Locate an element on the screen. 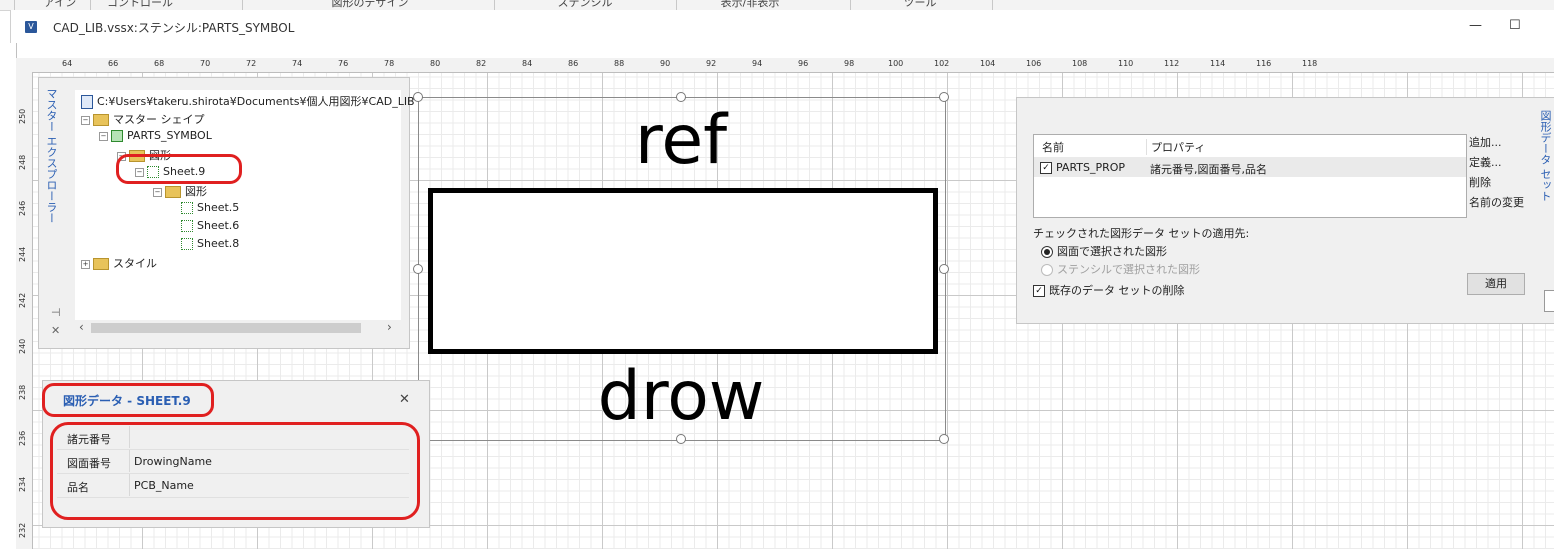 The height and width of the screenshot is (549, 1554). tree-item-sheet5: Sheet.5 is located at coordinates (210, 207).